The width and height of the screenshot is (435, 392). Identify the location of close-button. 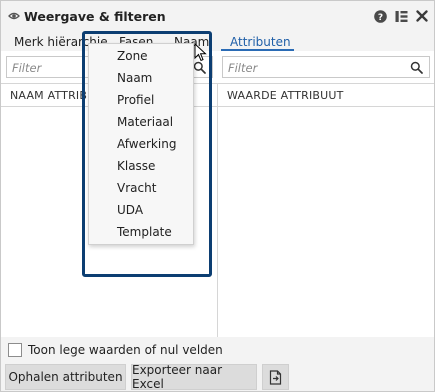
(422, 16).